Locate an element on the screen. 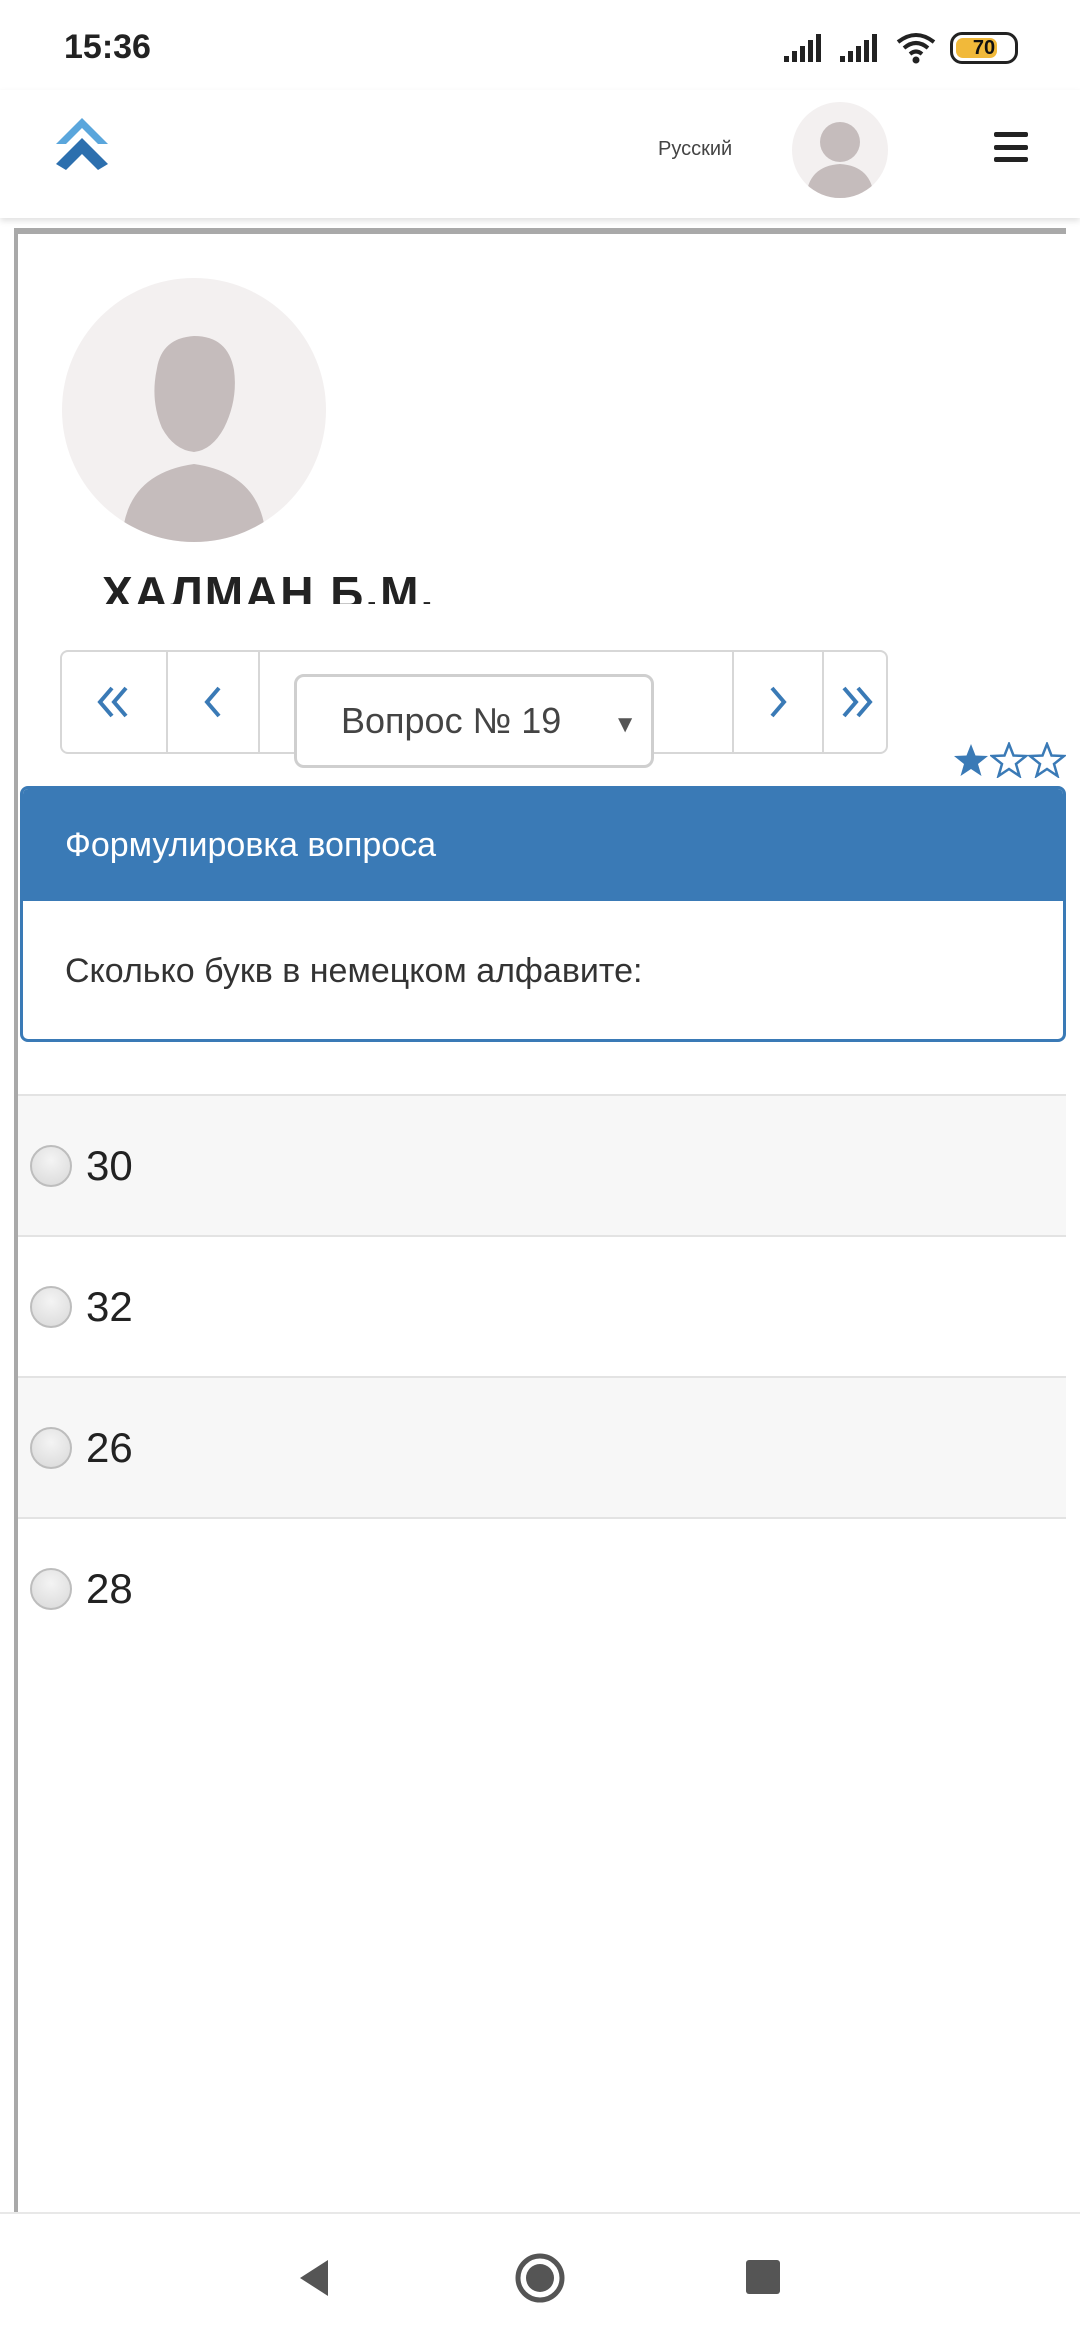 The height and width of the screenshot is (2340, 1080). app-header: Русский is located at coordinates (540, 154).